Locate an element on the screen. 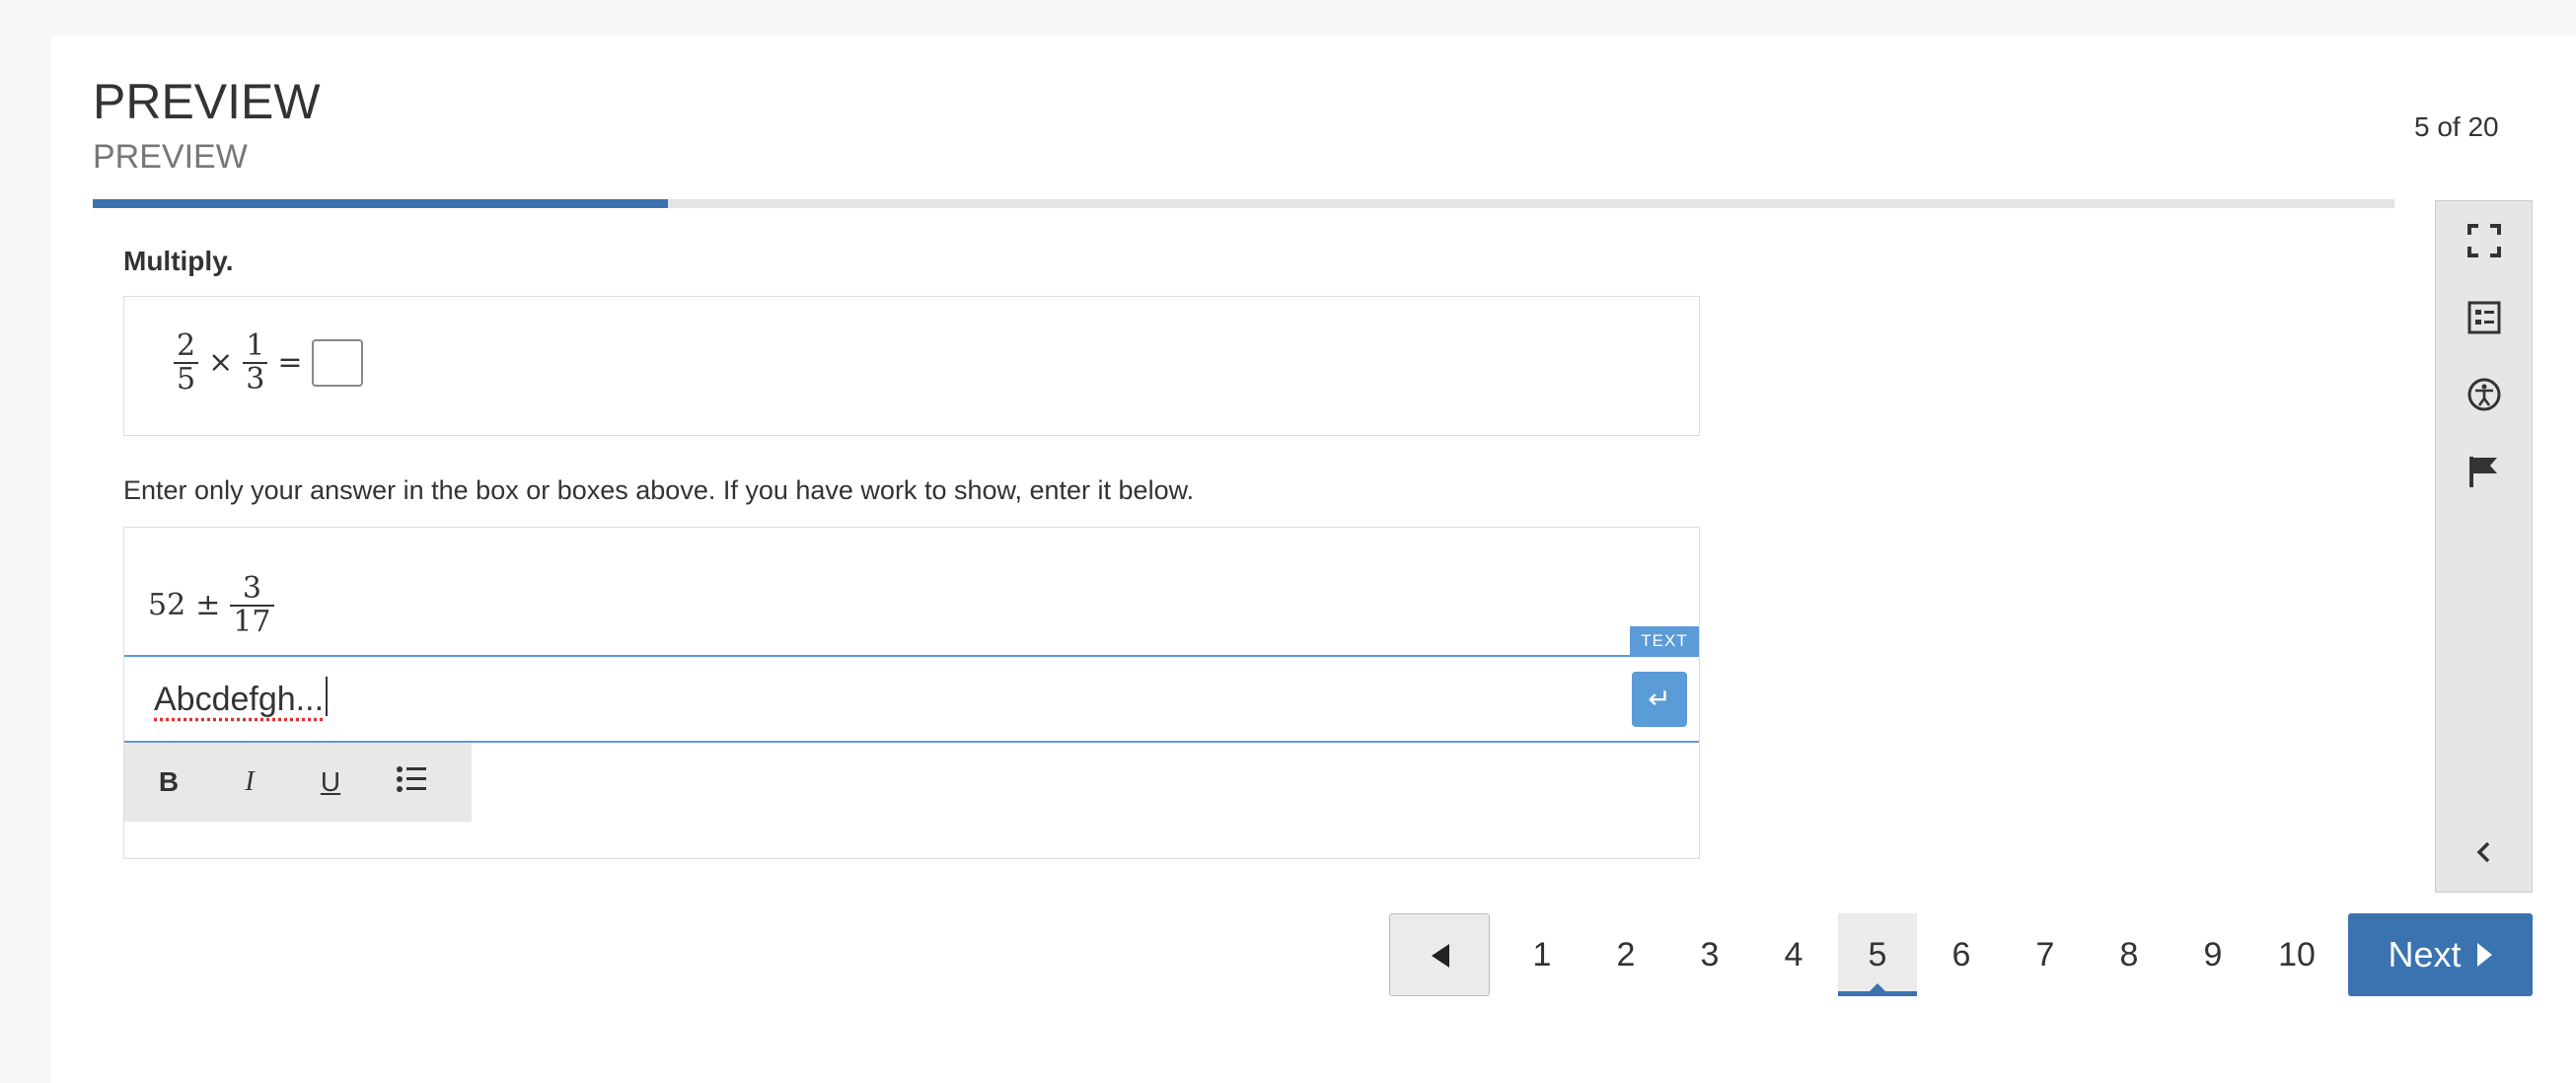 The height and width of the screenshot is (1083, 2576). fraction-denominator: 5 is located at coordinates (186, 378).